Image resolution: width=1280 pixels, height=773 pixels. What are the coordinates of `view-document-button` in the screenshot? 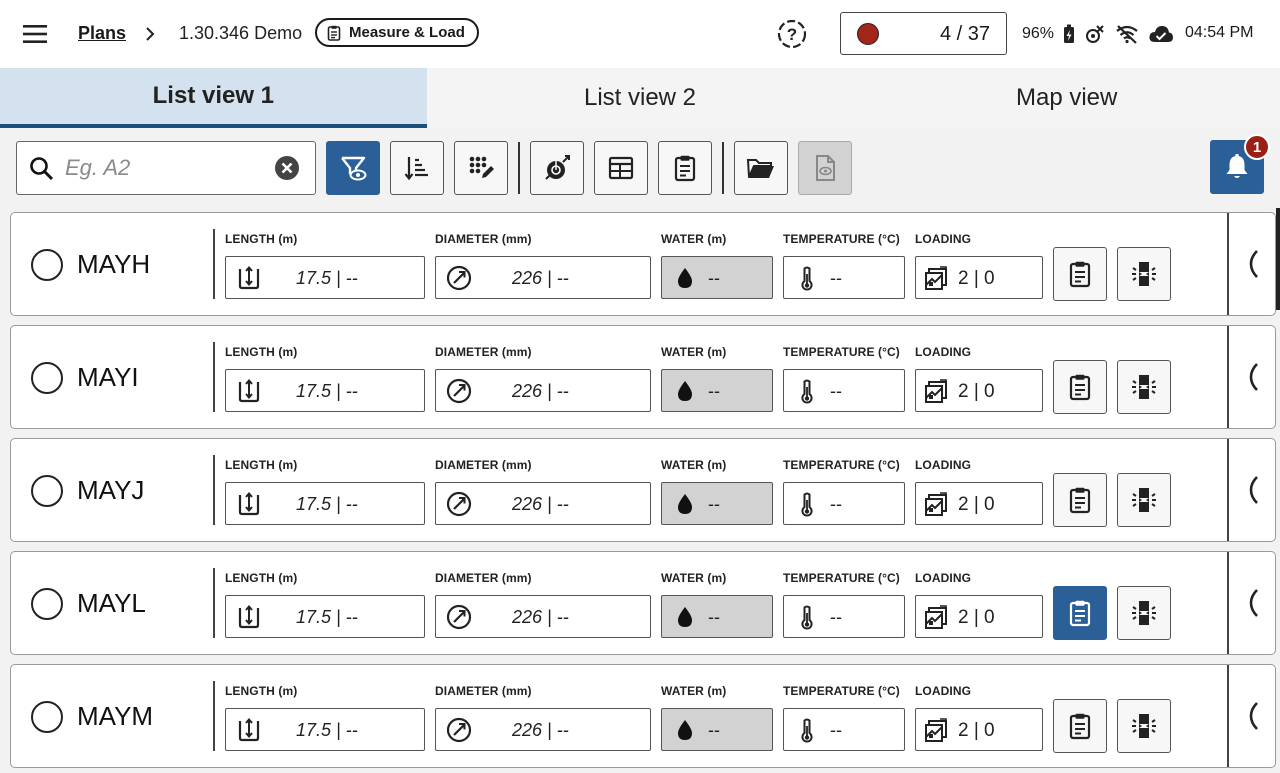 It's located at (825, 168).